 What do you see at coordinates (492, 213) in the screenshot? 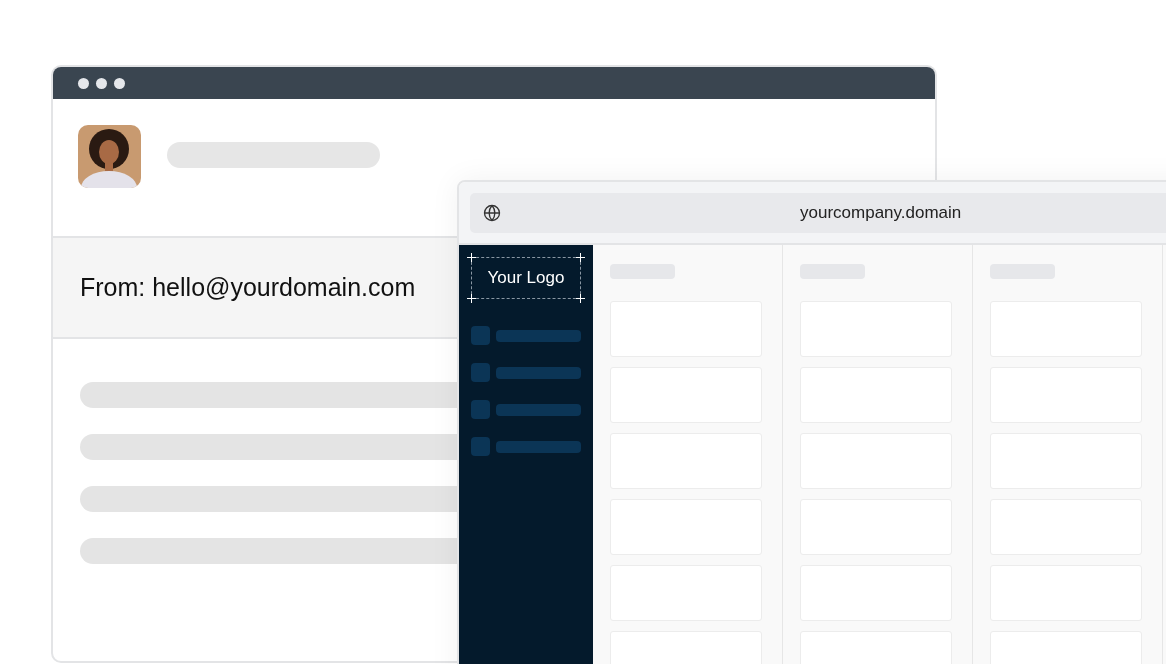
I see `globe-icon` at bounding box center [492, 213].